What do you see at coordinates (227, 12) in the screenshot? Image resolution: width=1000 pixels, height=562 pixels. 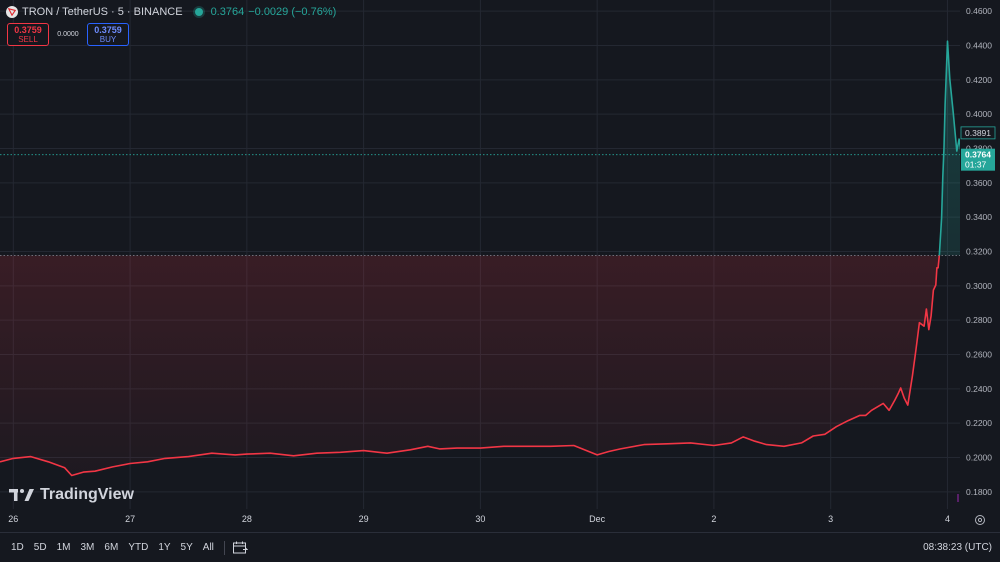 I see `quote-last: 0.3764` at bounding box center [227, 12].